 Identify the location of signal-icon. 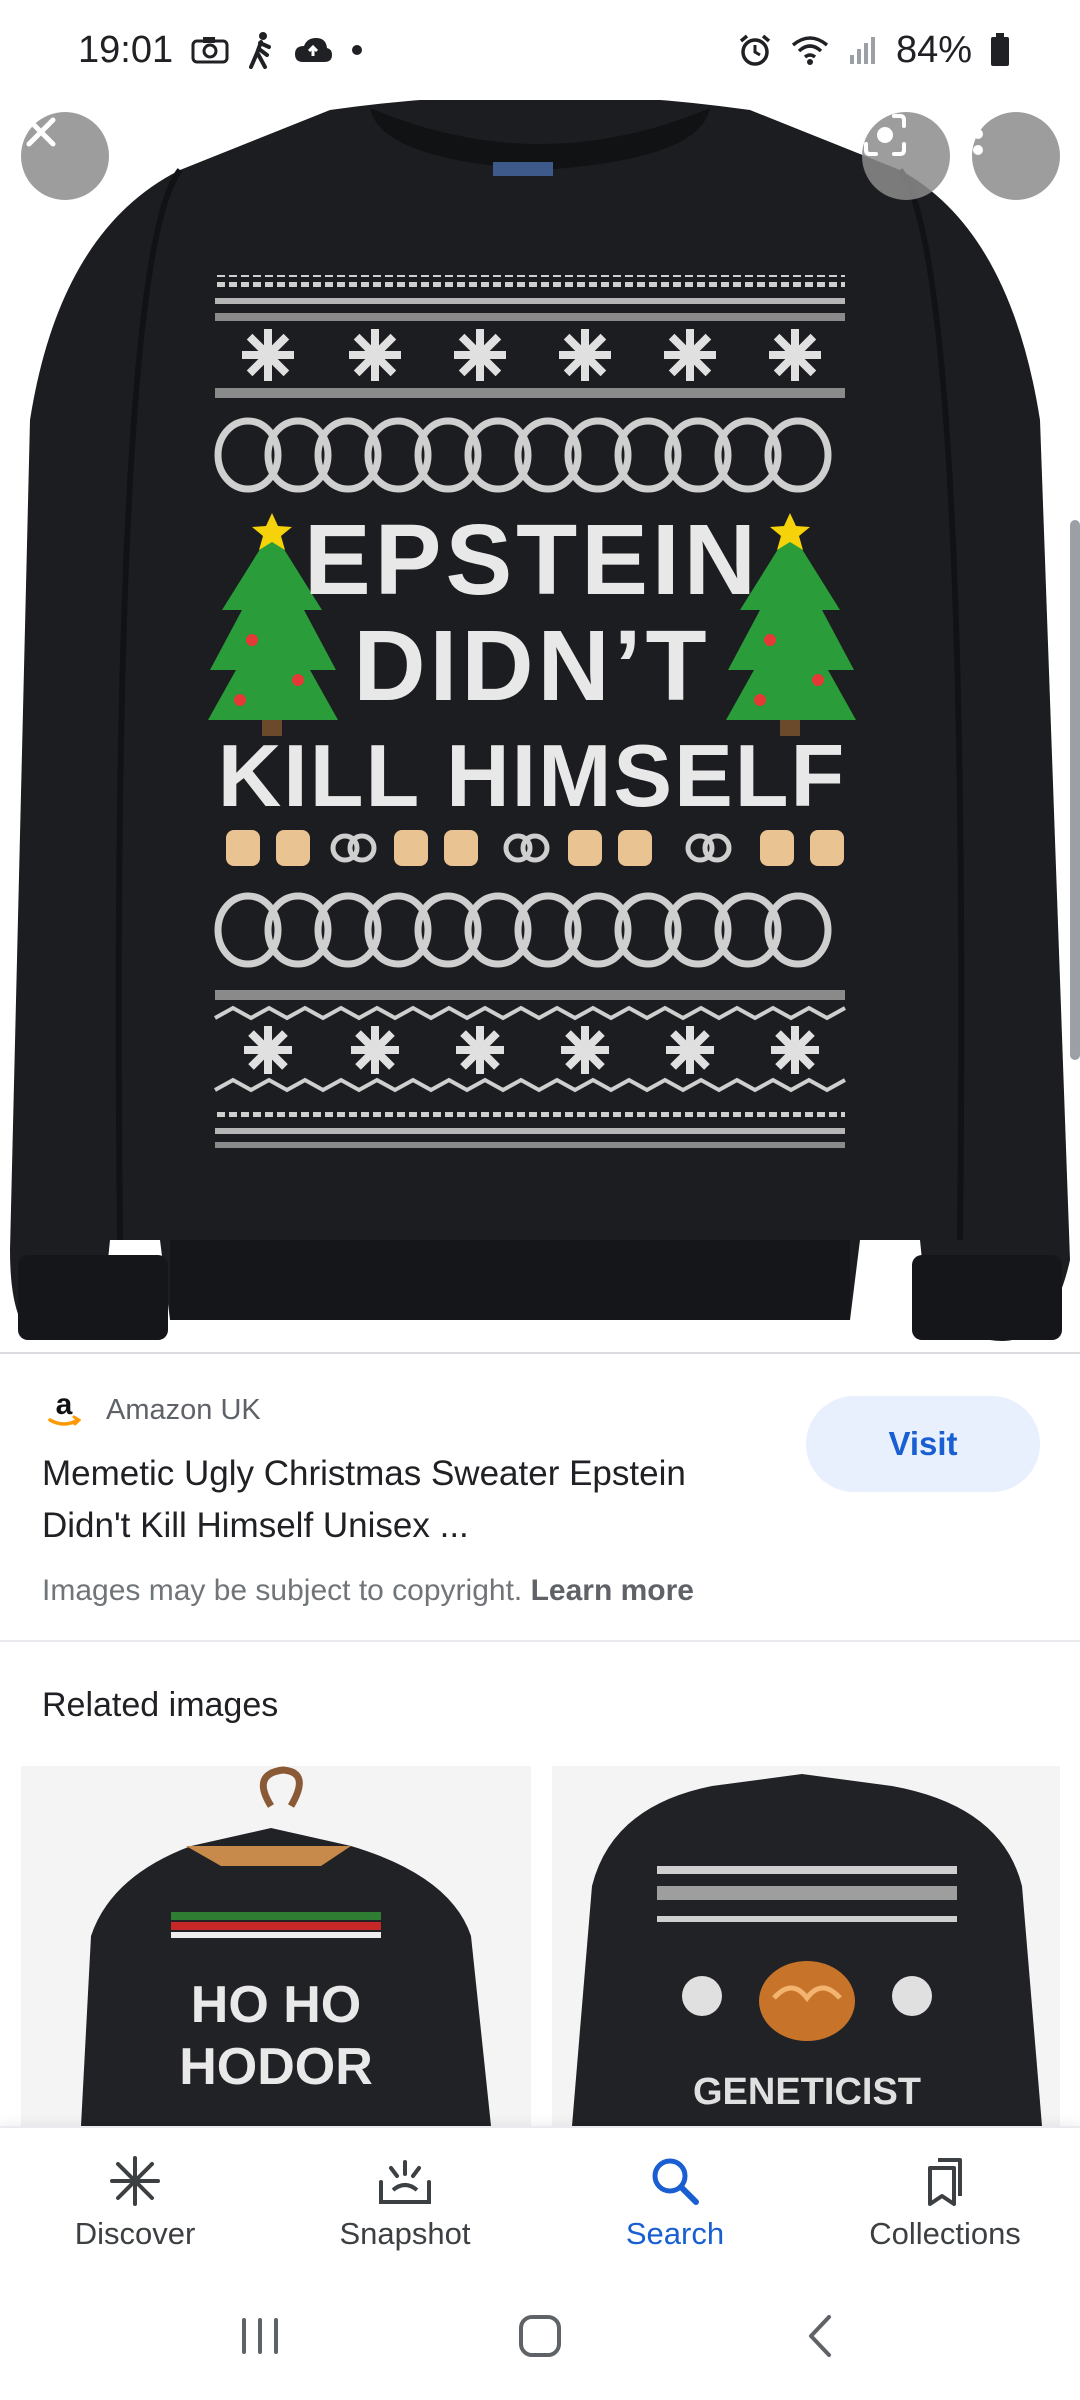
(863, 50).